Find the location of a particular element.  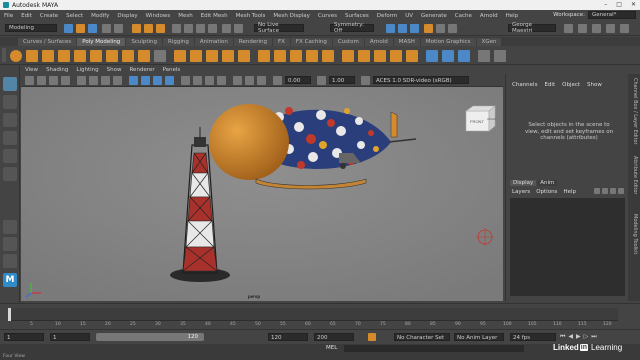

modeling-toolkit-icon is located at coordinates (582, 28).